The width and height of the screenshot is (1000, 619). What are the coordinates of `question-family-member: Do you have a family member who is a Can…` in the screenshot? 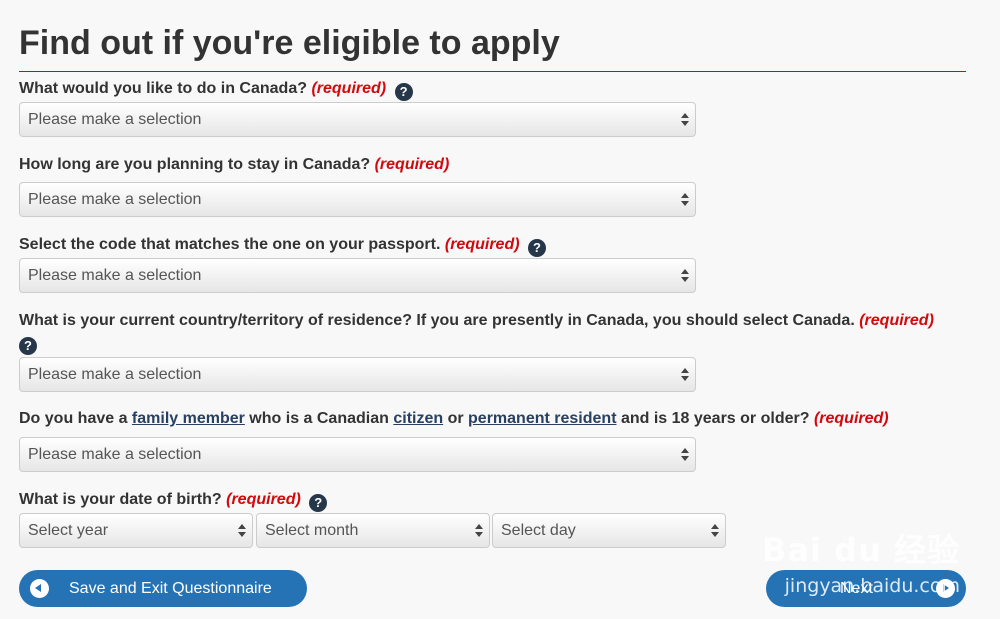 It's located at (454, 419).